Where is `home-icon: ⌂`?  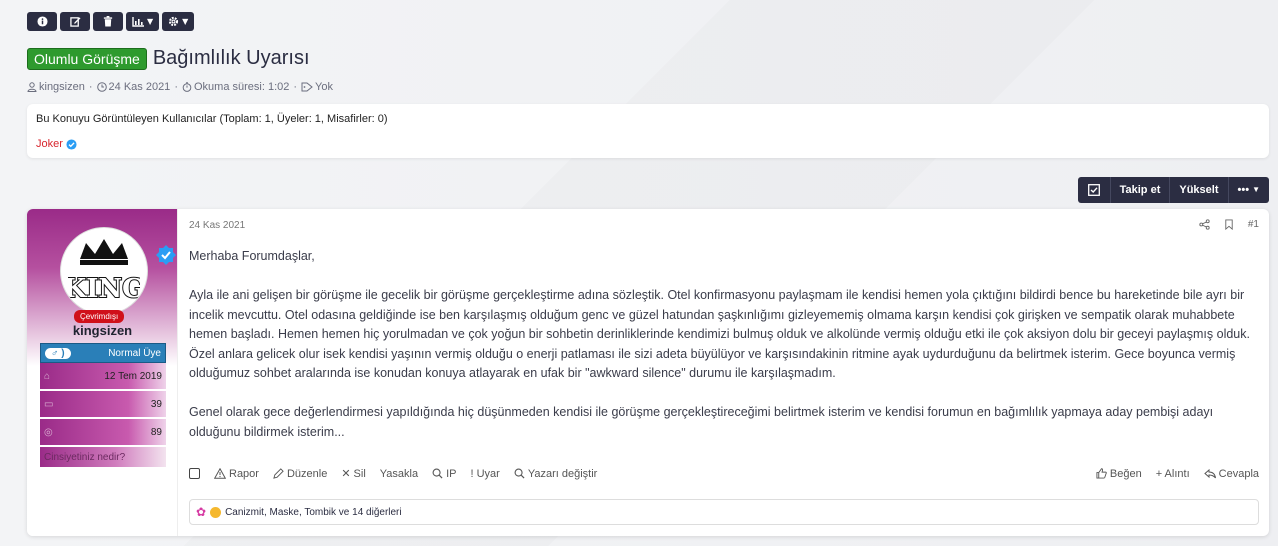
home-icon: ⌂ is located at coordinates (47, 376).